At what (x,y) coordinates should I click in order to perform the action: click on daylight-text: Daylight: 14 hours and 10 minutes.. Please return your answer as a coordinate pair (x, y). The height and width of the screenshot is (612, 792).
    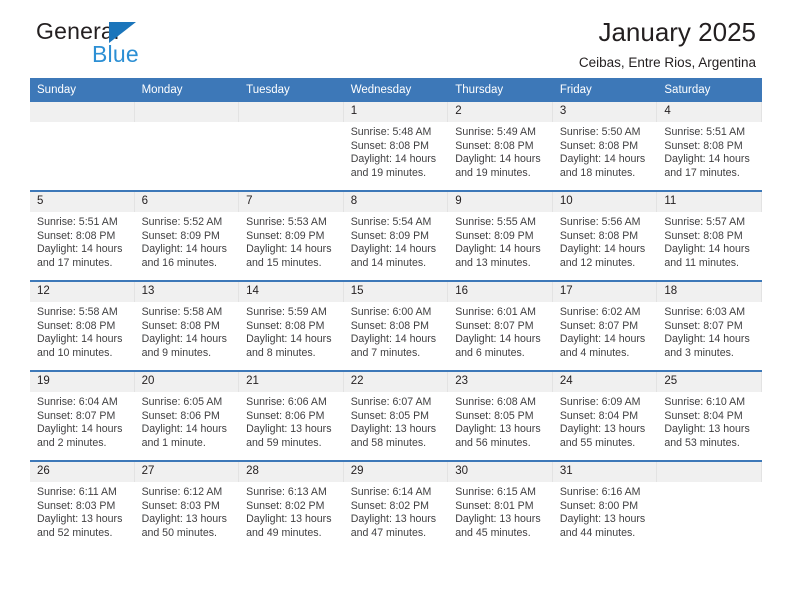
    Looking at the image, I should click on (80, 346).